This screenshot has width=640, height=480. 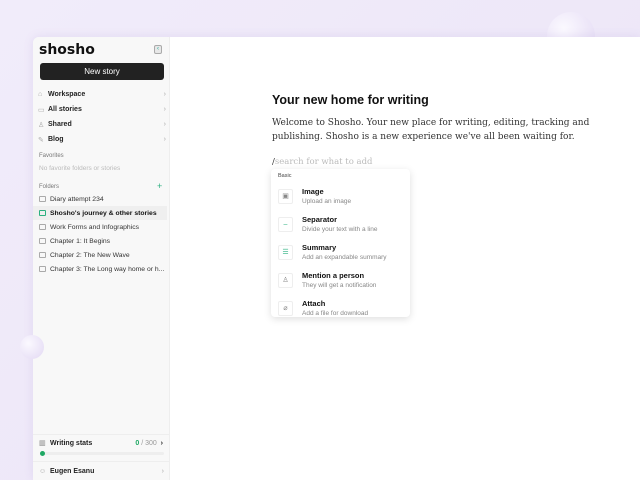 I want to click on users-icon: ♙, so click(x=41, y=125).